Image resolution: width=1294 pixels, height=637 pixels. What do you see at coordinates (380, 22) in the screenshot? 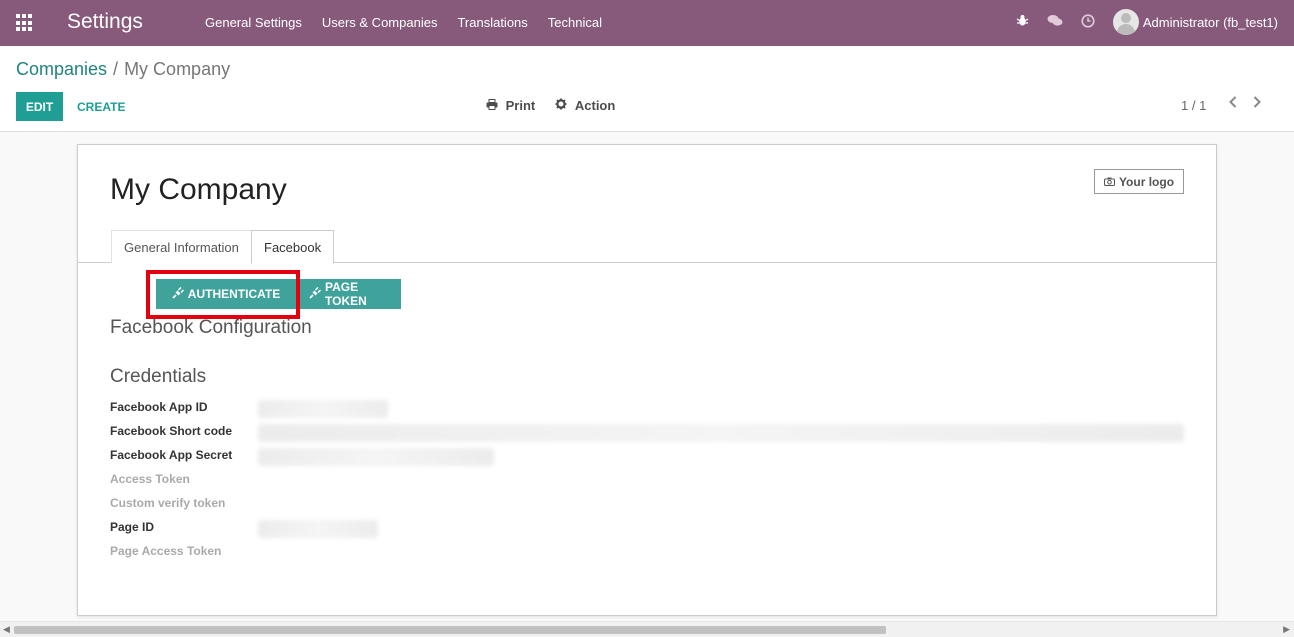
I see `menu-users-companies: Users & Companies` at bounding box center [380, 22].